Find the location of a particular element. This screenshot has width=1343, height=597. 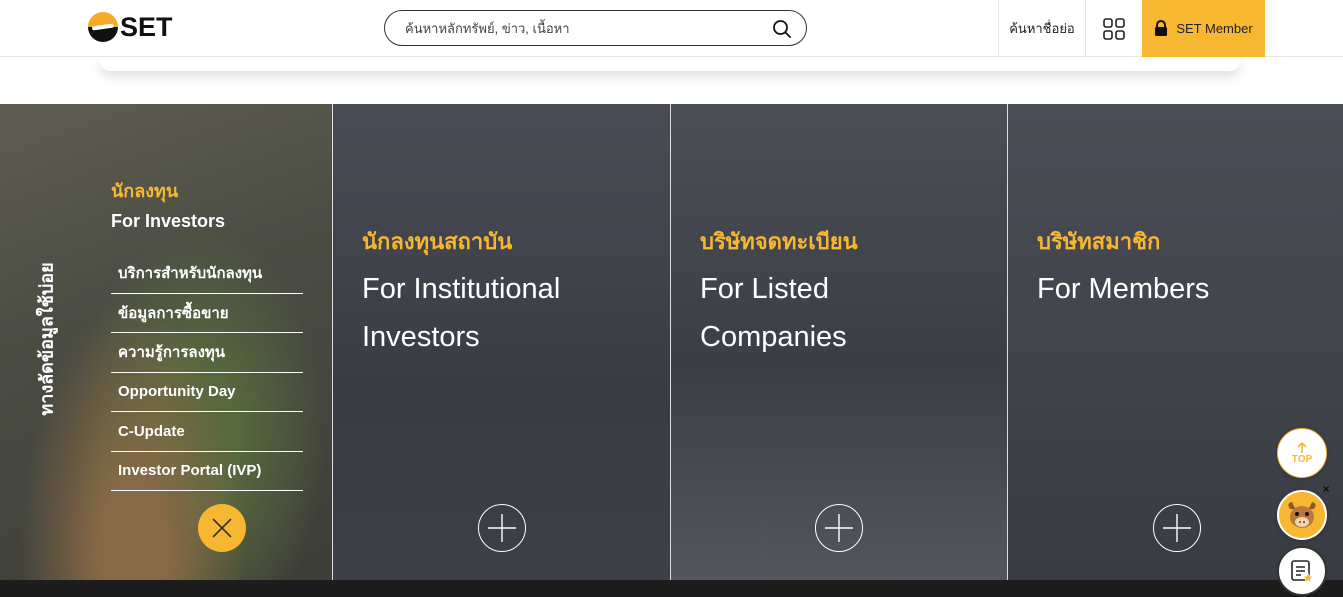

members-title-th: บริษัทสมาชิก is located at coordinates (1099, 241).